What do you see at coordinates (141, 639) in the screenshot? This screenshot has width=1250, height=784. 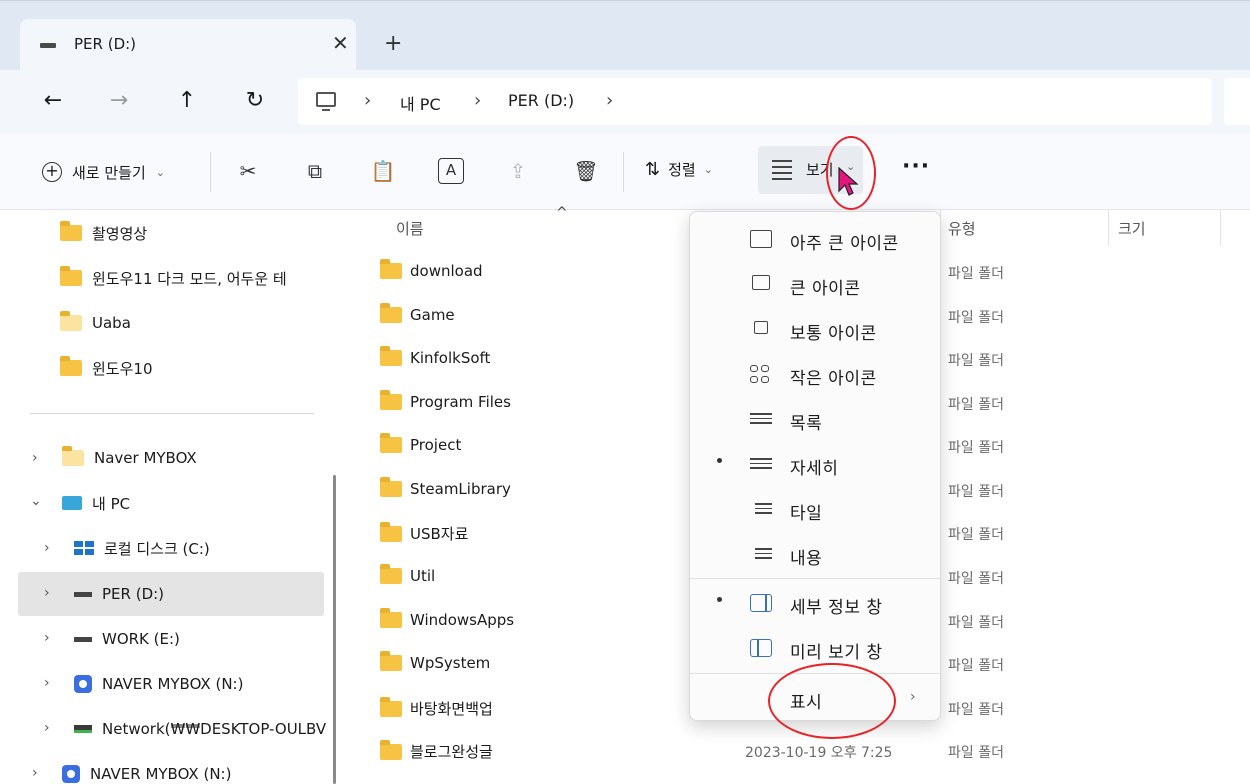 I see `sidebar-item-label: WORK (E:)` at bounding box center [141, 639].